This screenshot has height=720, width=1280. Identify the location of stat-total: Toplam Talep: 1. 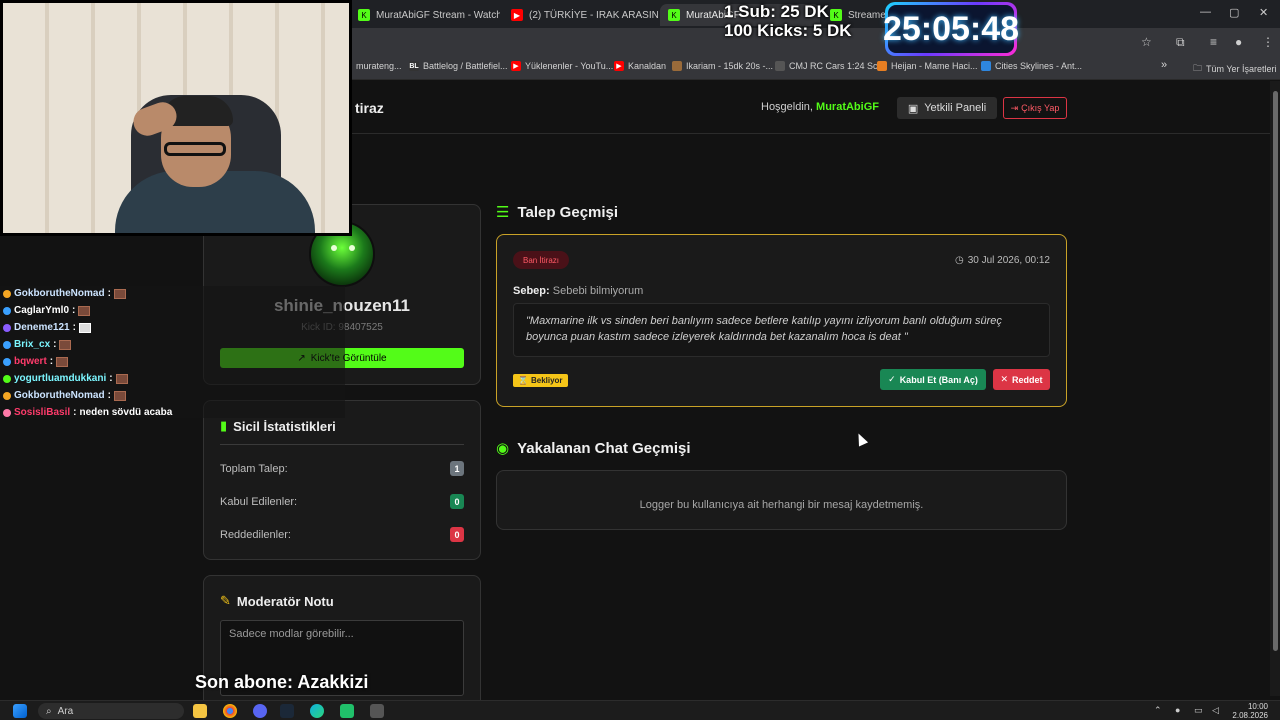
(342, 468).